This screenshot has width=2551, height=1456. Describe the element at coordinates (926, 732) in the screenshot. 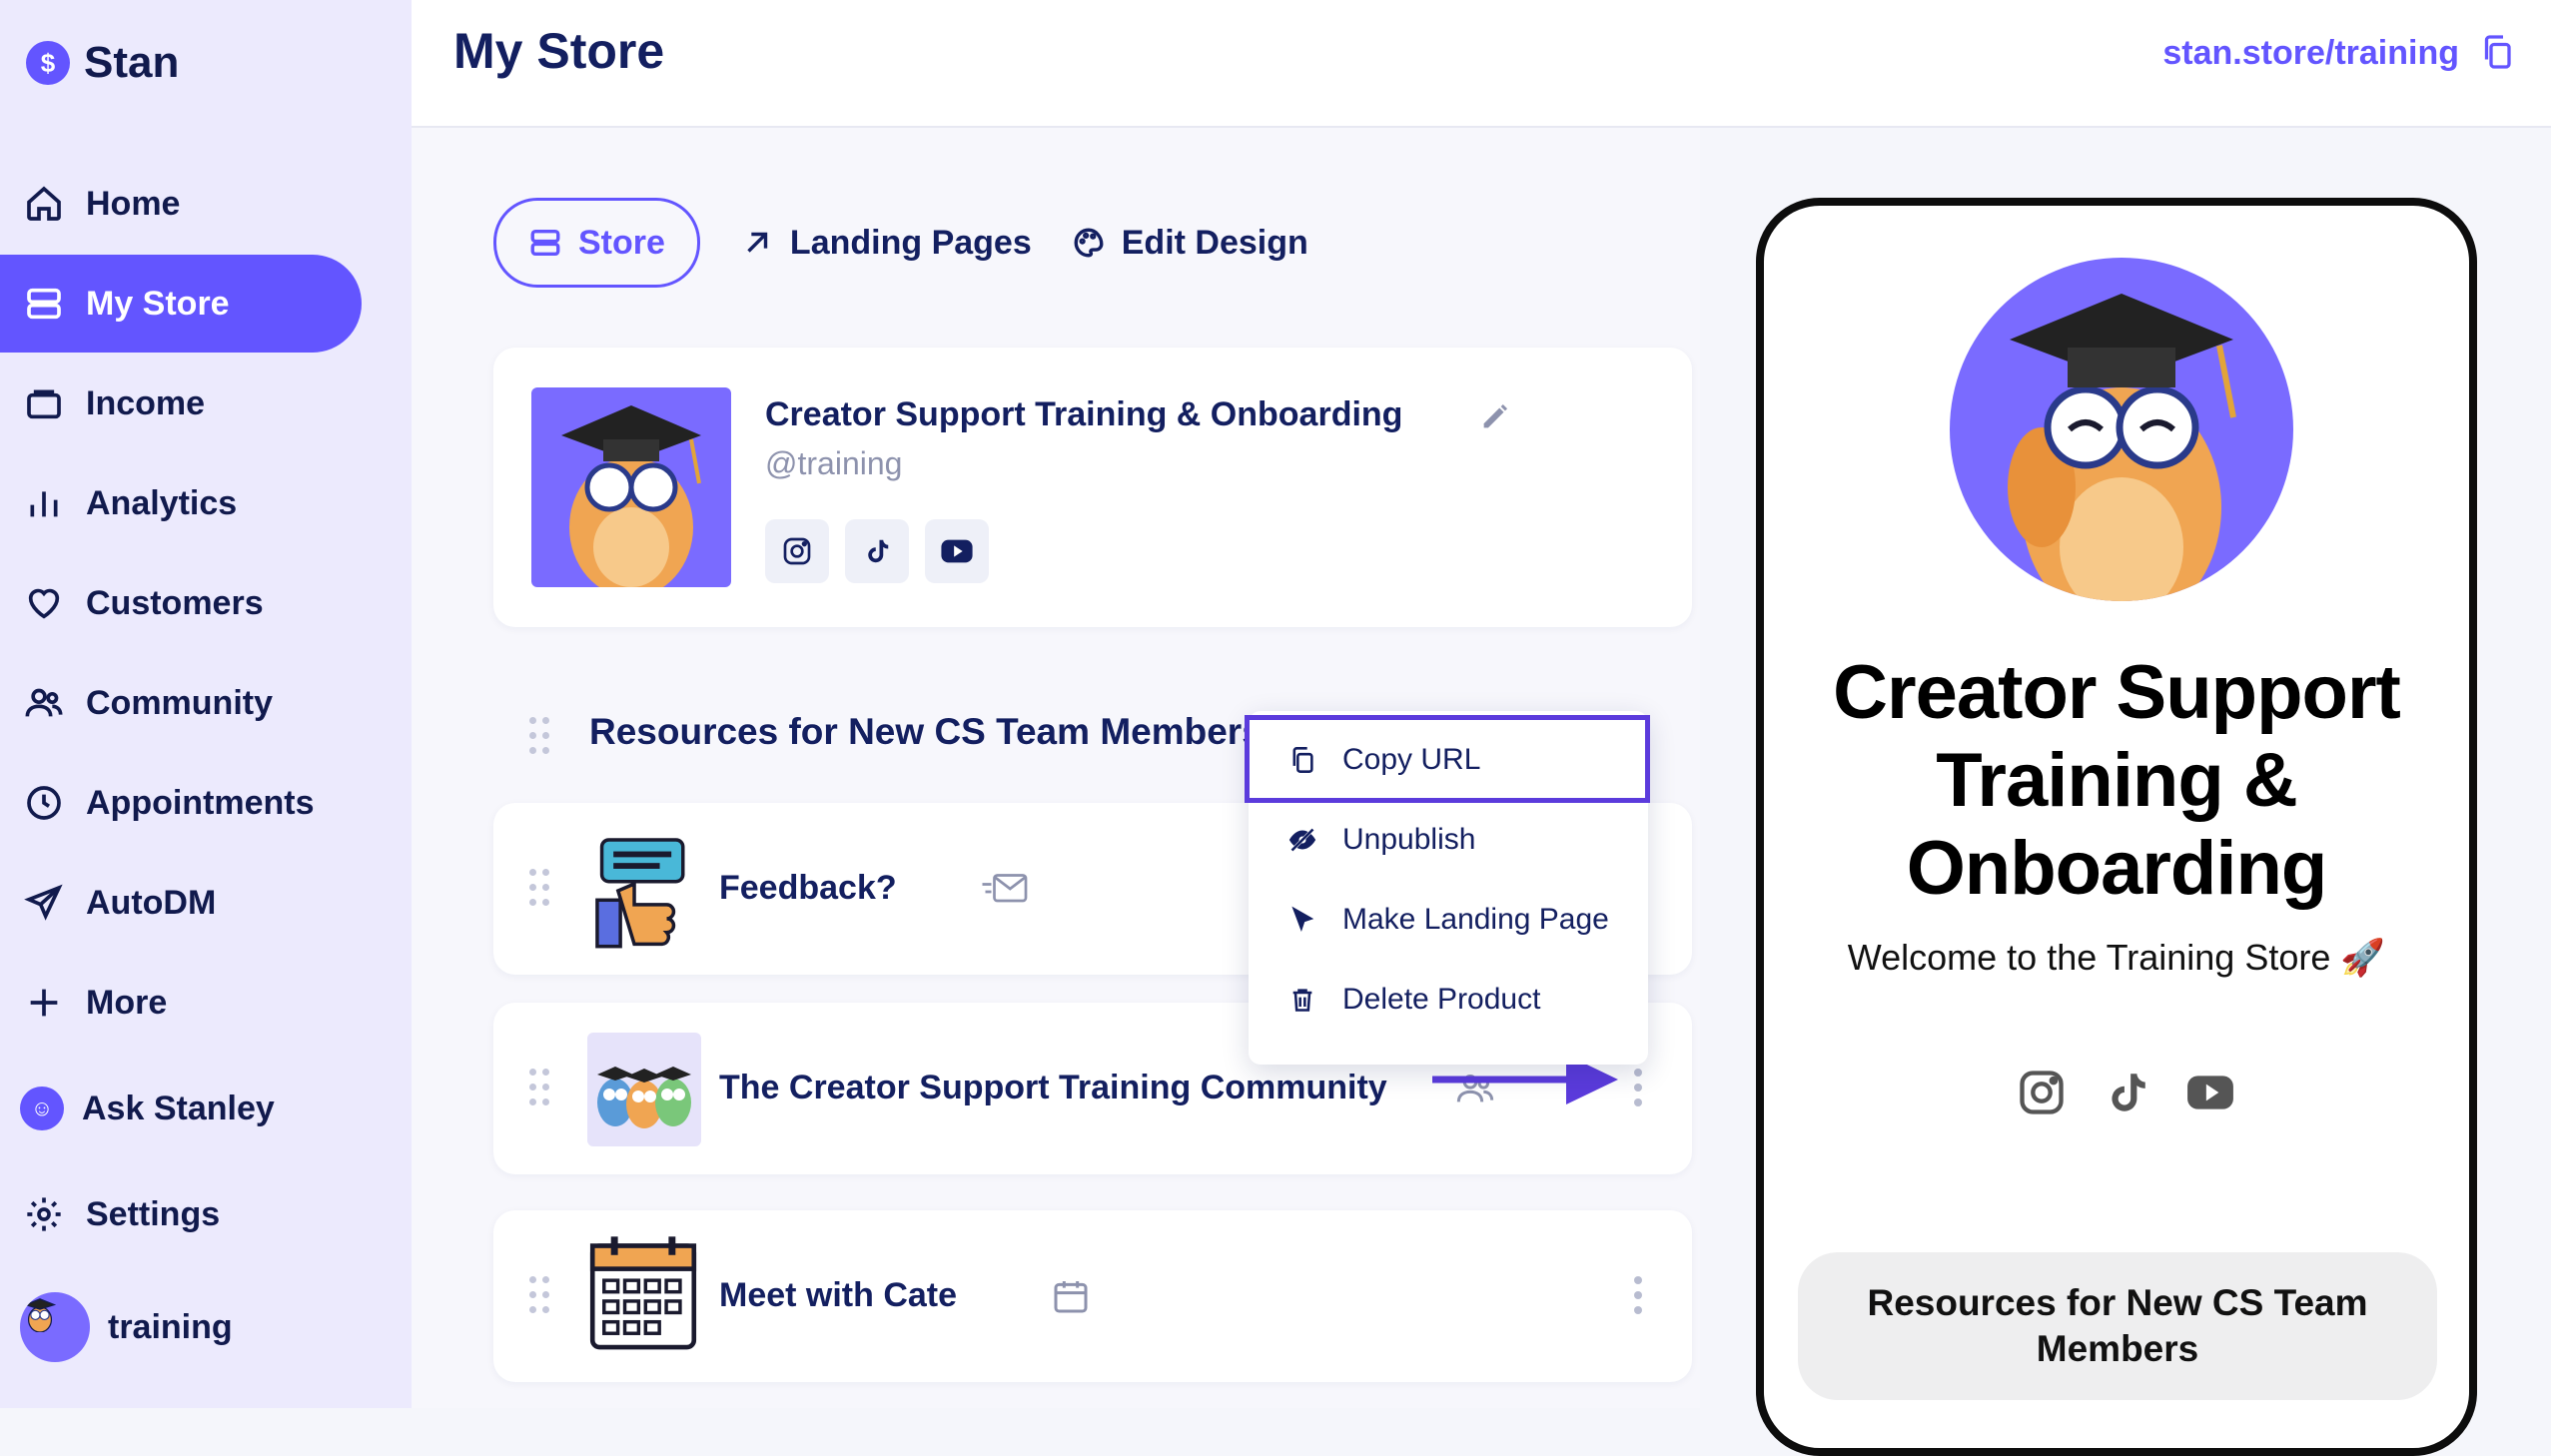

I see `section-title: Resources for New CS Team Members` at that location.